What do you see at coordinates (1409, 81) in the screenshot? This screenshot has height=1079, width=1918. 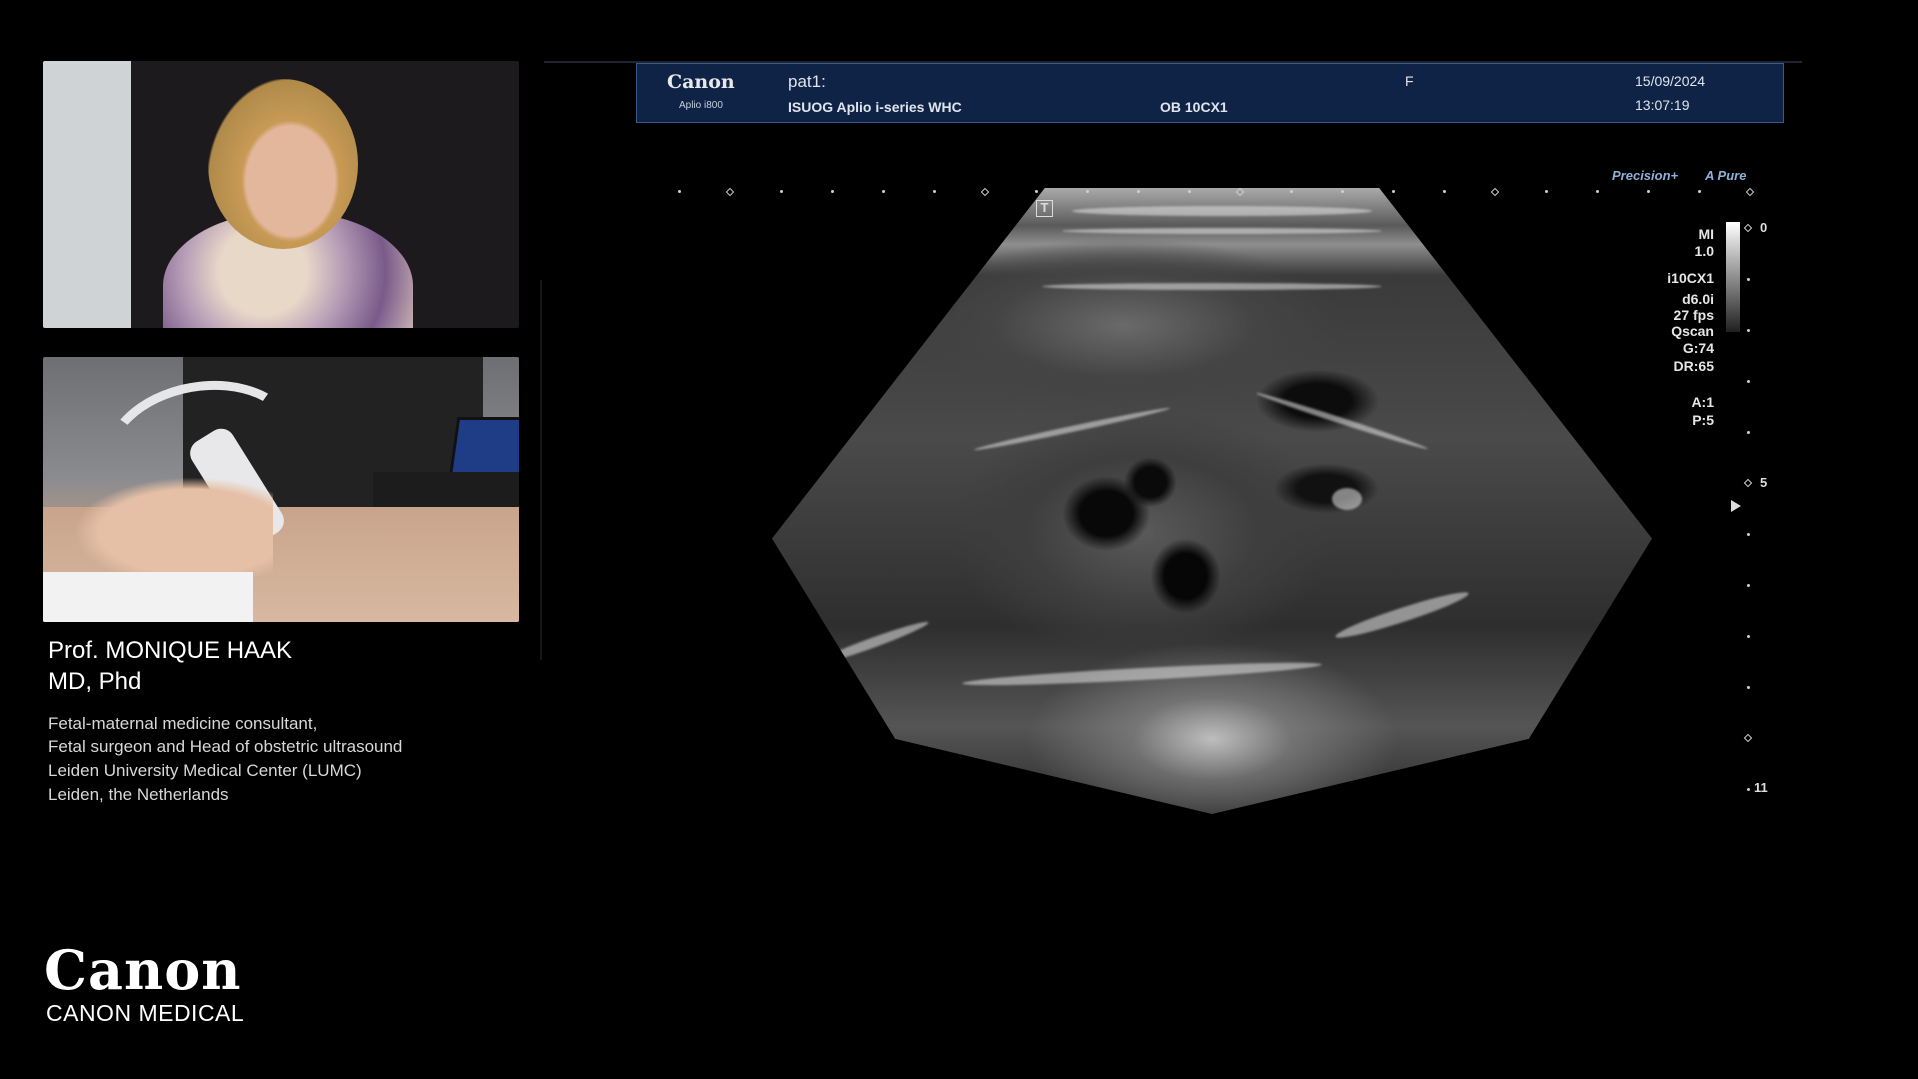 I see `patient-sex: F` at bounding box center [1409, 81].